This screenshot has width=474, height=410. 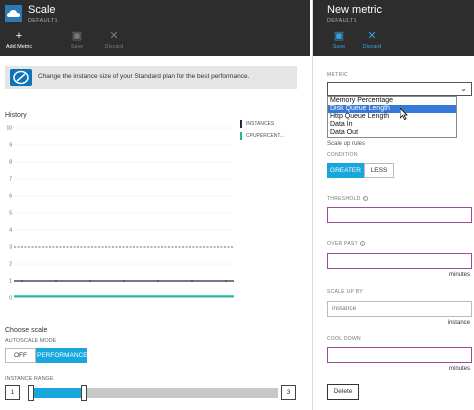 What do you see at coordinates (10, 231) in the screenshot?
I see `y-tick-label: 4` at bounding box center [10, 231].